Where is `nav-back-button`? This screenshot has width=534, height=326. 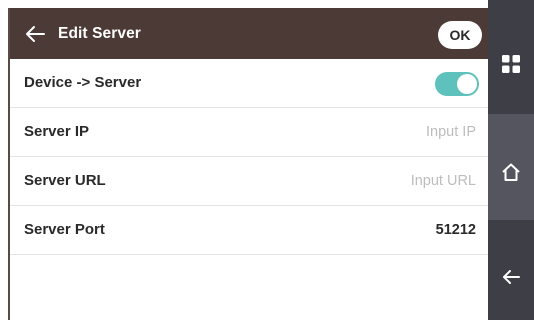 nav-back-button is located at coordinates (511, 273).